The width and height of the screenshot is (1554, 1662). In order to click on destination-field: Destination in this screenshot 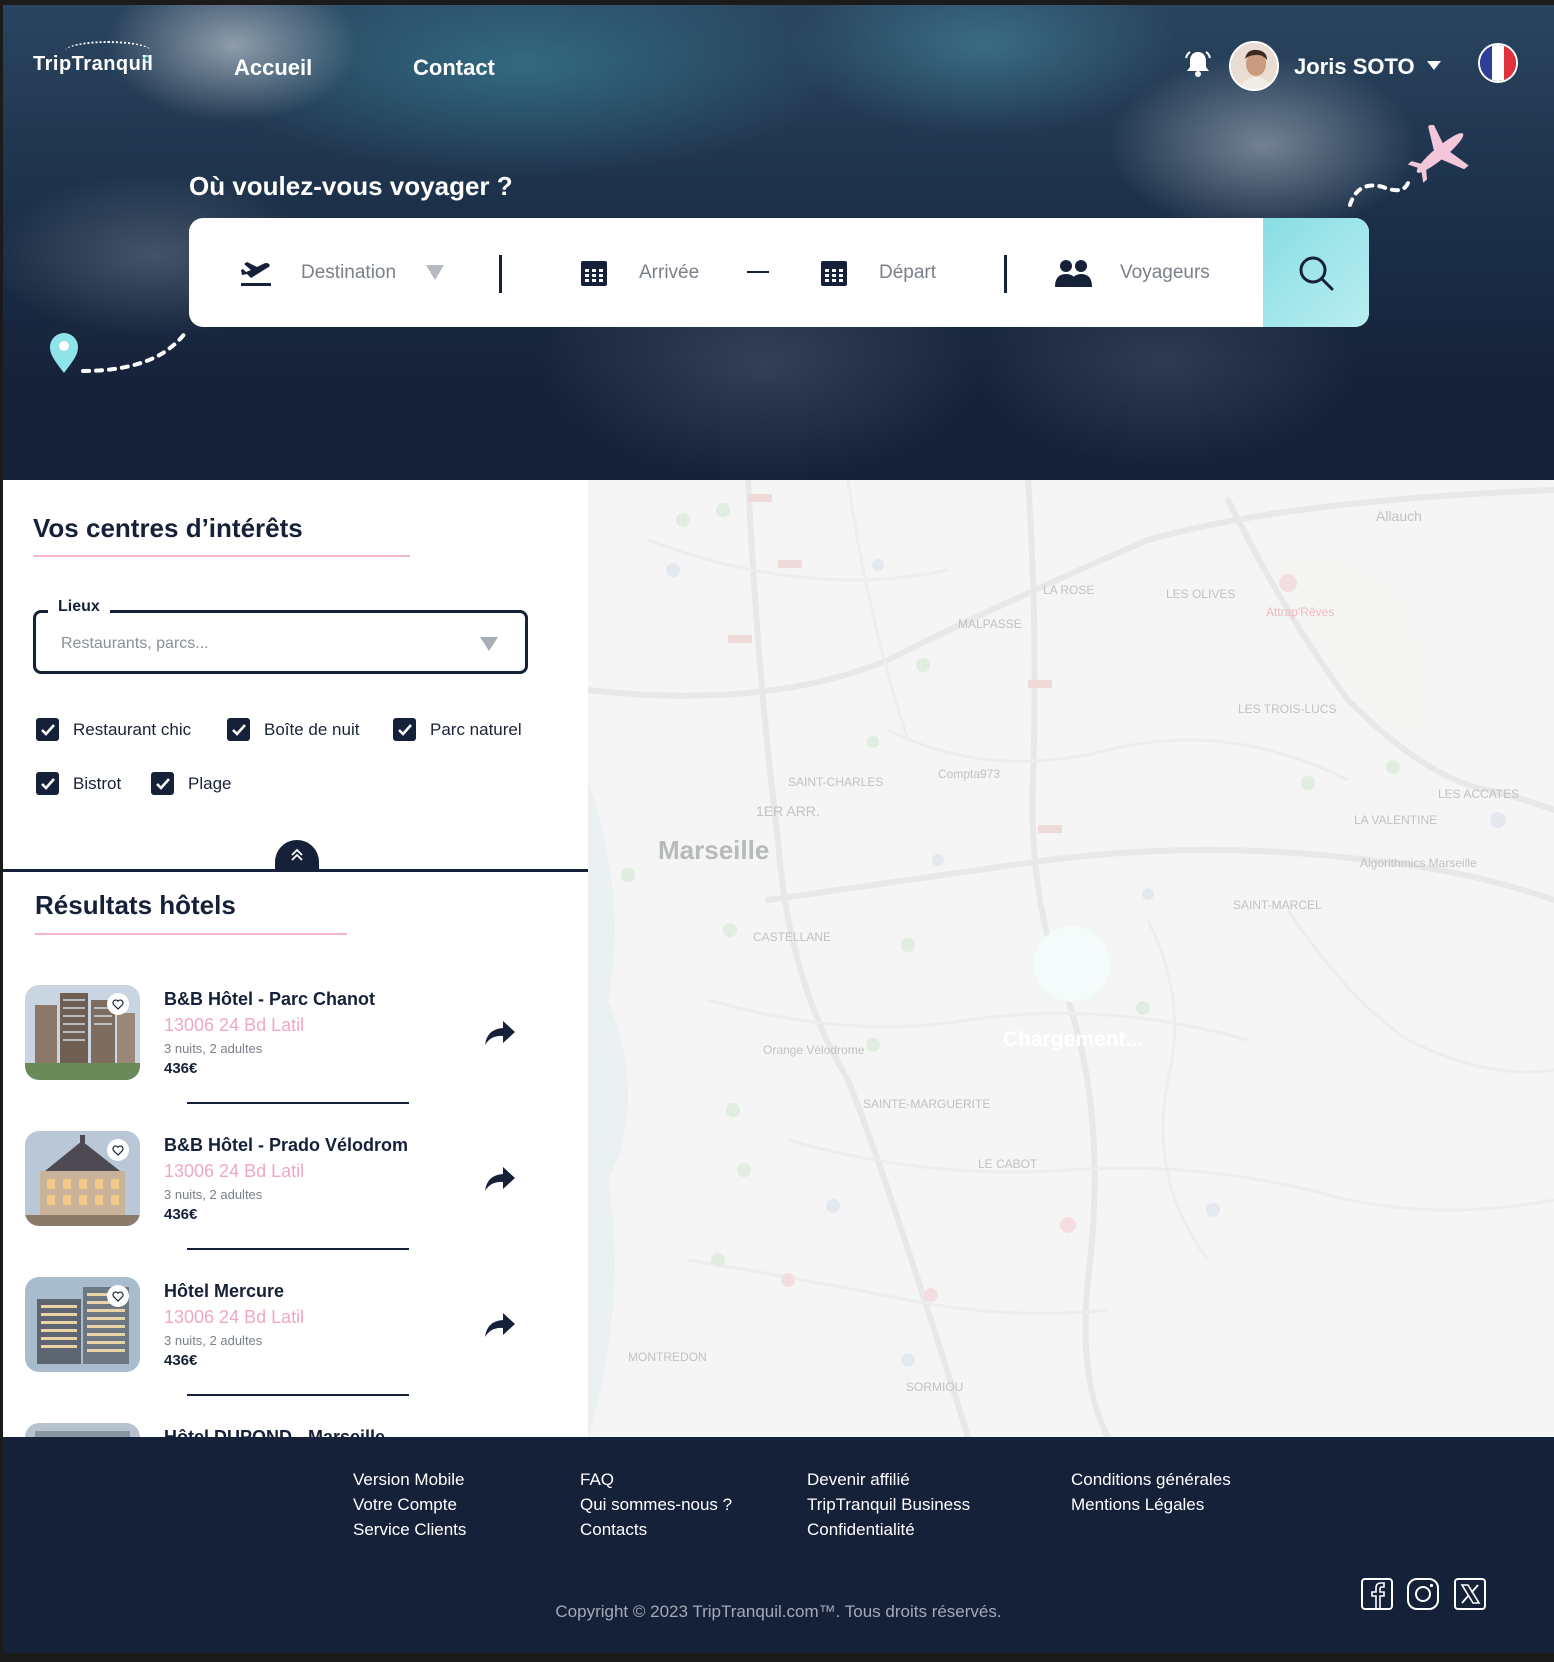, I will do `click(342, 272)`.